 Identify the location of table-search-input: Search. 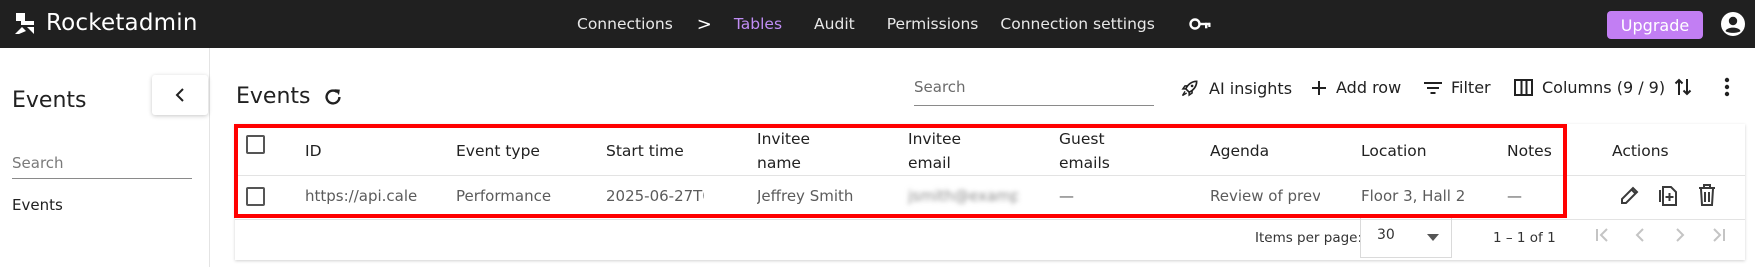
(1034, 90).